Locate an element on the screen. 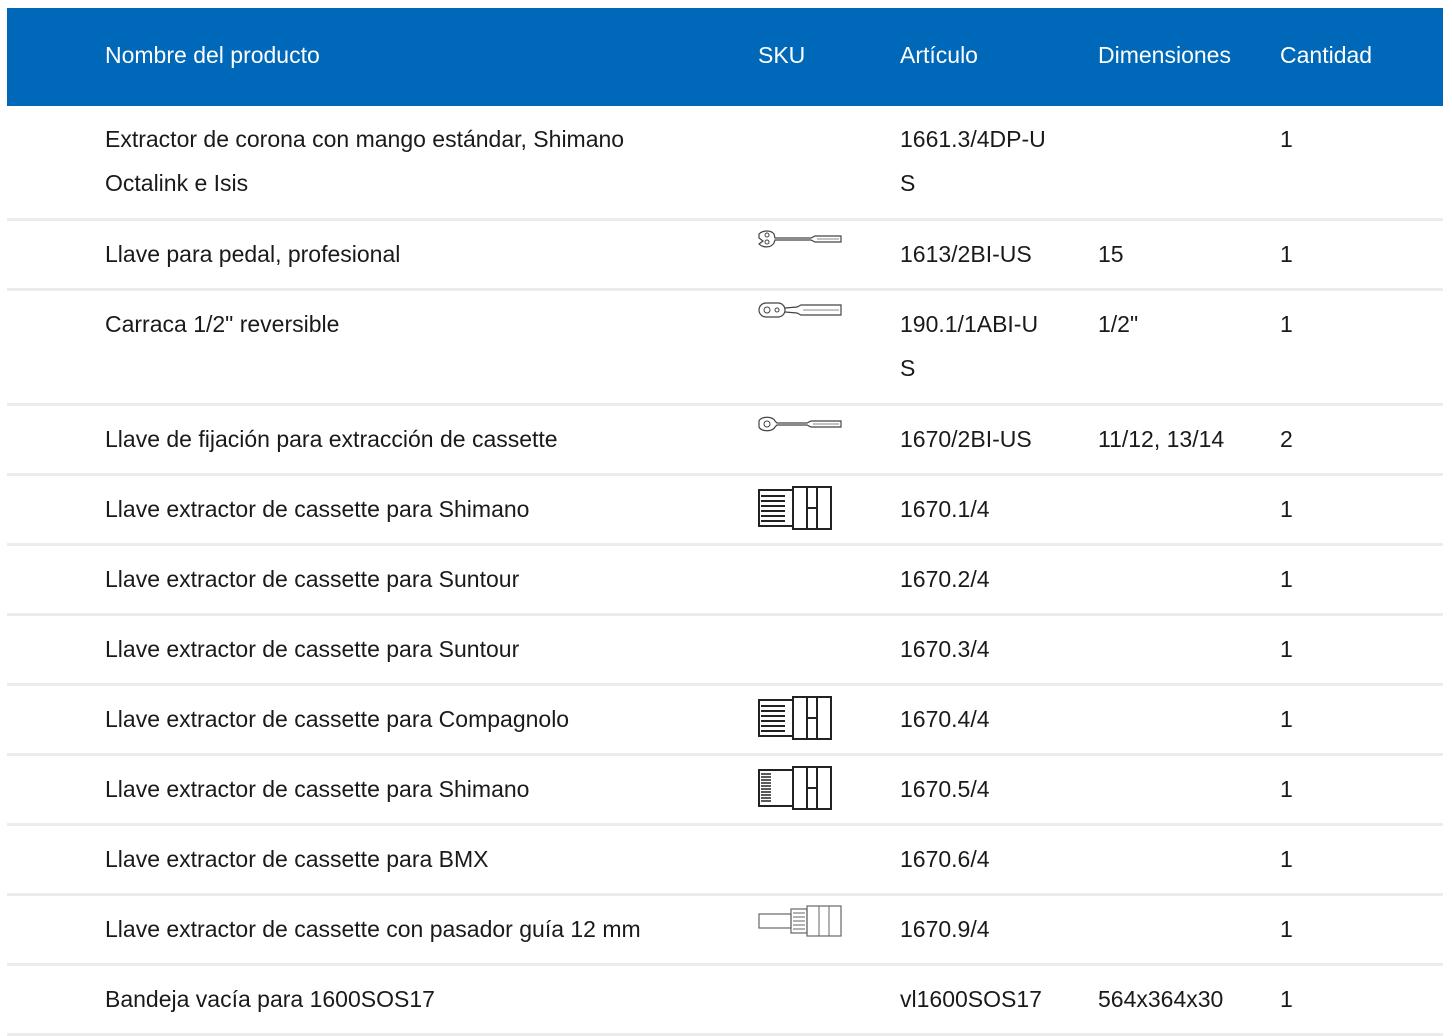 Image resolution: width=1452 pixels, height=1036 pixels. article-cell: 1670.4/4 is located at coordinates (945, 719).